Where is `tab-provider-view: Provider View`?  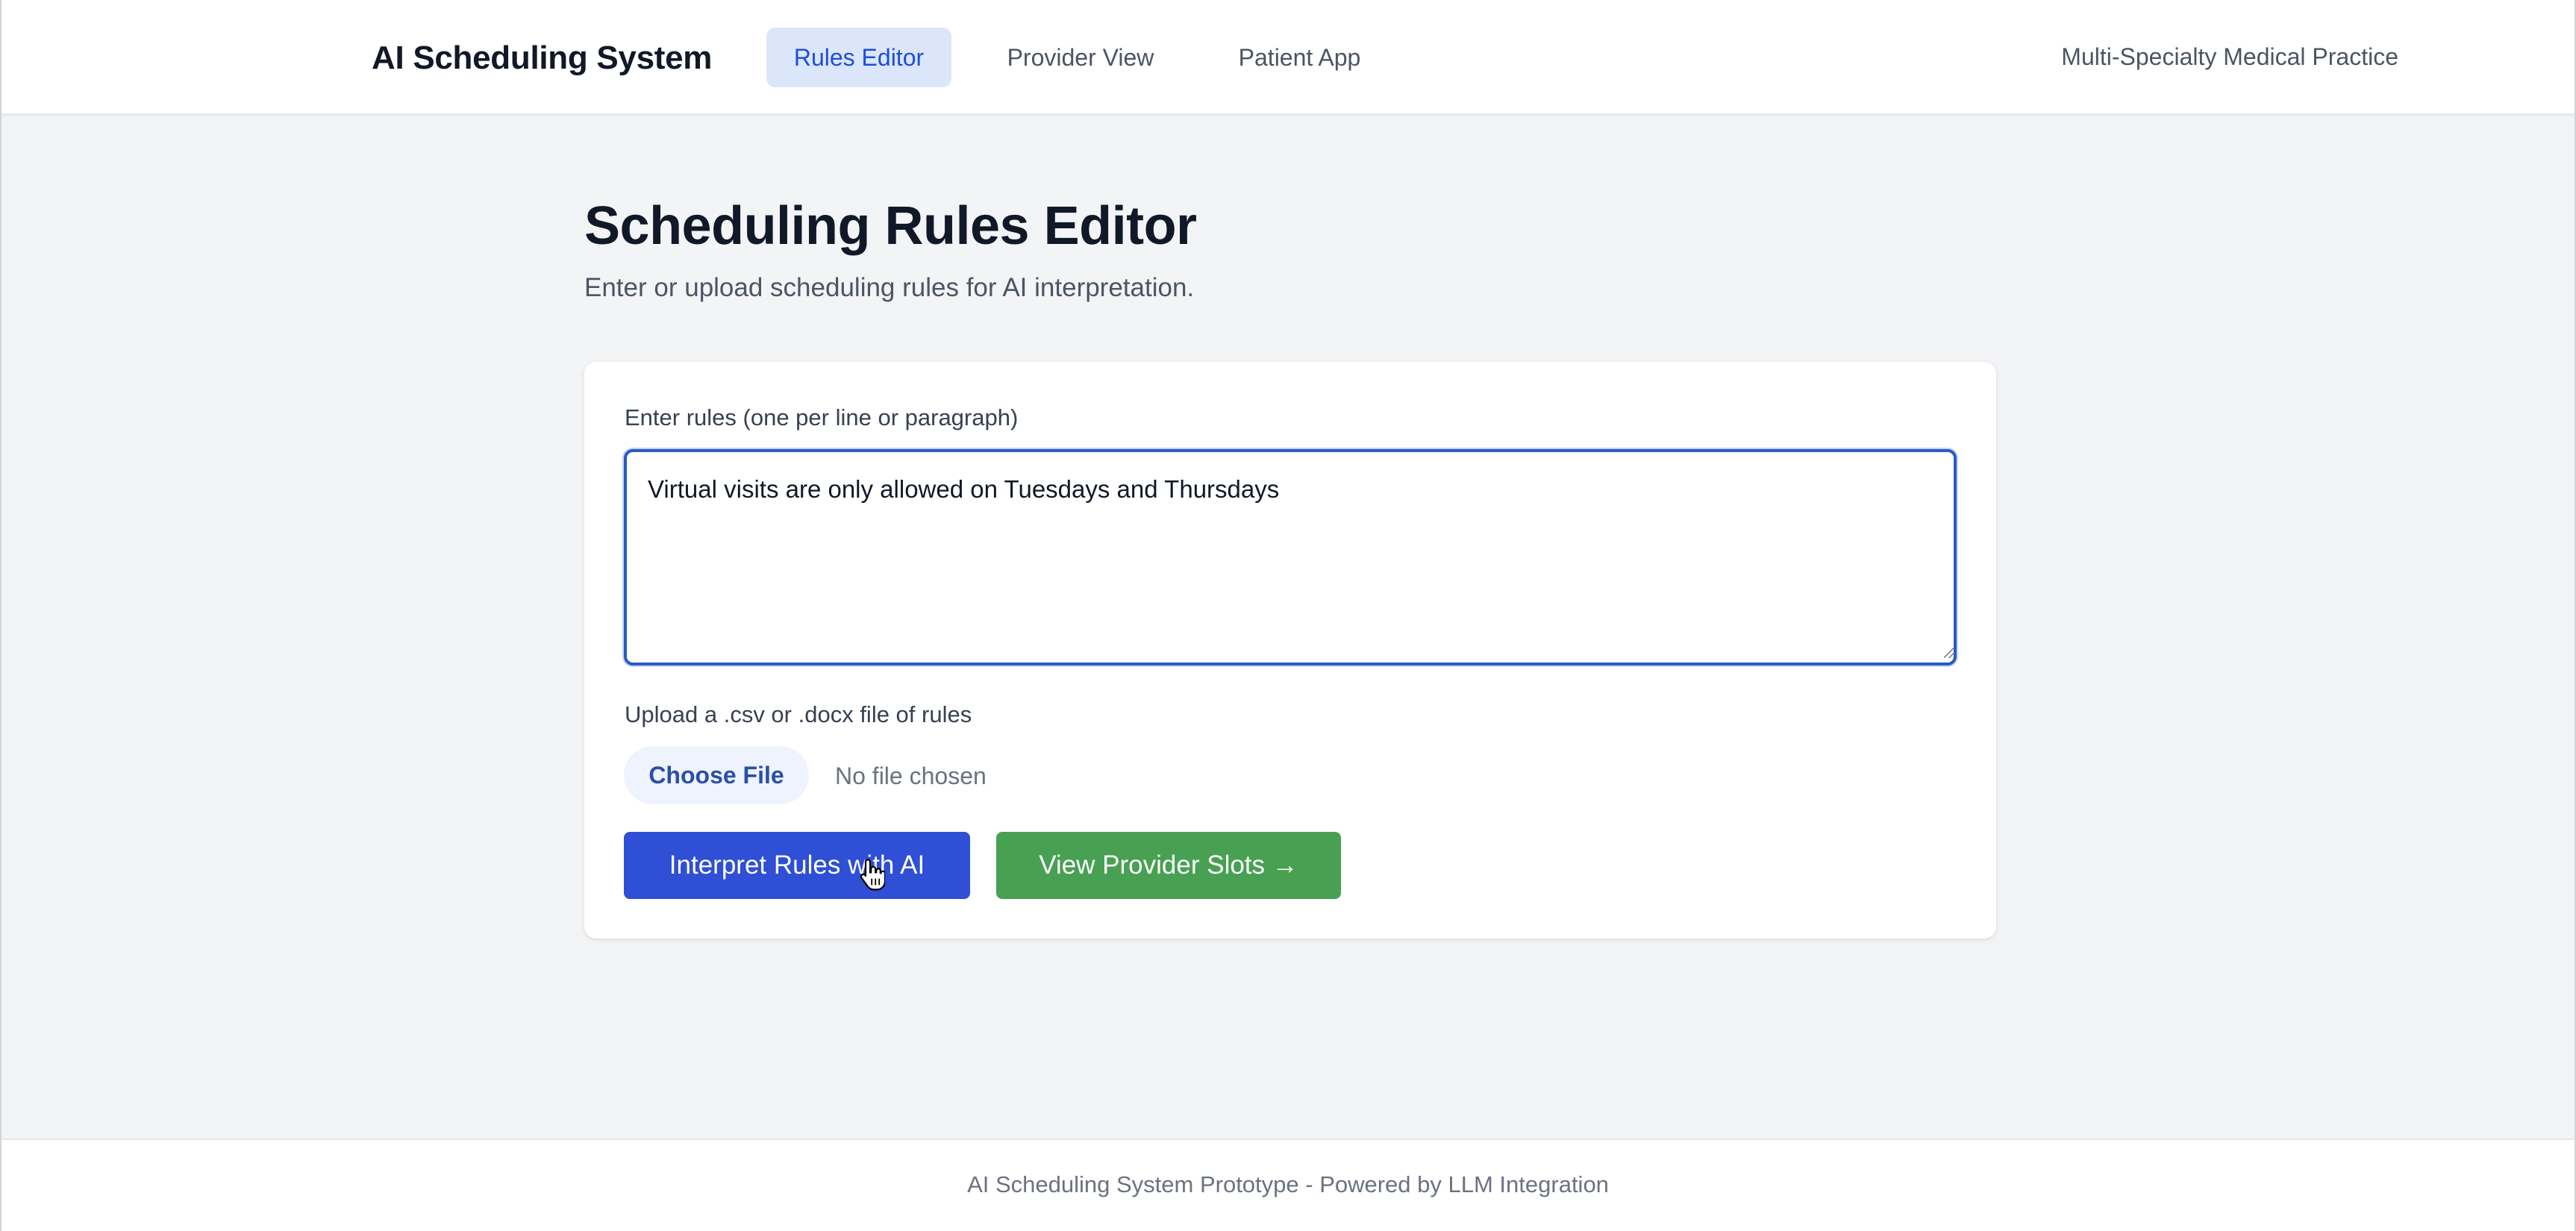 tab-provider-view: Provider View is located at coordinates (1080, 57).